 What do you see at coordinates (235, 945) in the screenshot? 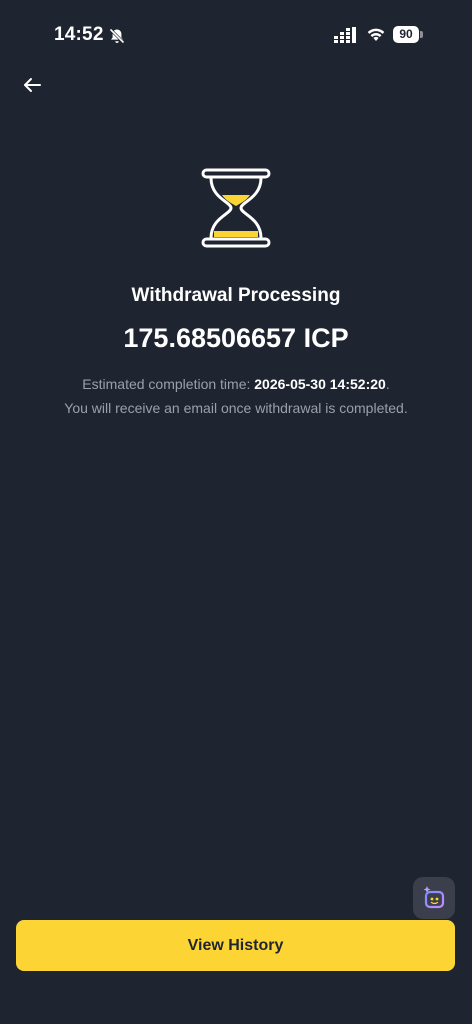
I see `view-history-button: View History` at bounding box center [235, 945].